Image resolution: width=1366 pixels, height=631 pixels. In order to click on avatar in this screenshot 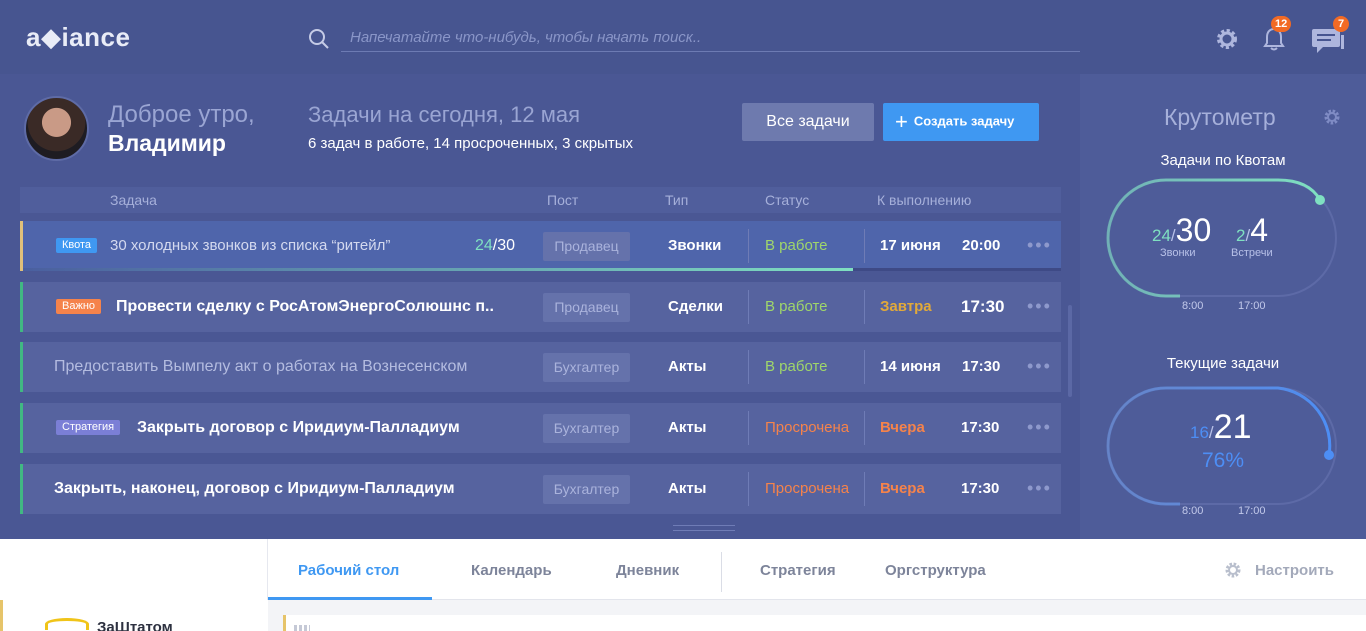, I will do `click(56, 128)`.